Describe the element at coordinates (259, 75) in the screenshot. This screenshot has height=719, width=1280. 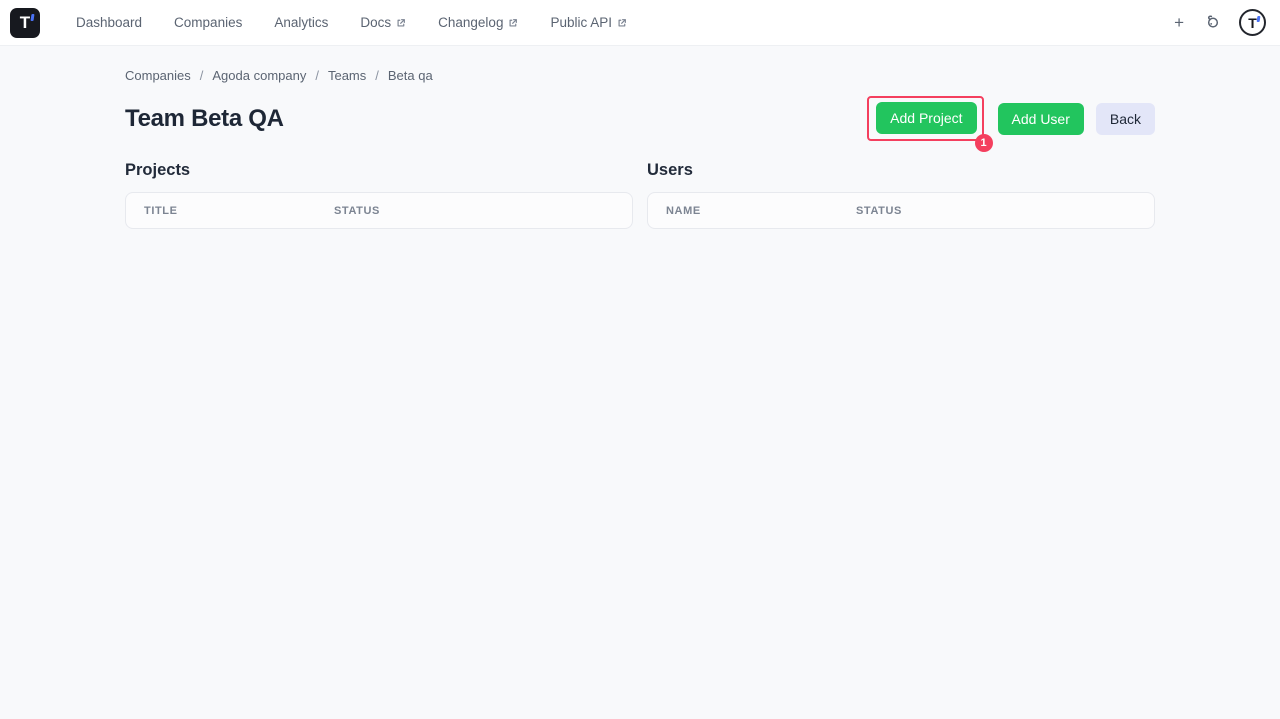
I see `breadcrumb-agoda-company: Agoda company` at that location.